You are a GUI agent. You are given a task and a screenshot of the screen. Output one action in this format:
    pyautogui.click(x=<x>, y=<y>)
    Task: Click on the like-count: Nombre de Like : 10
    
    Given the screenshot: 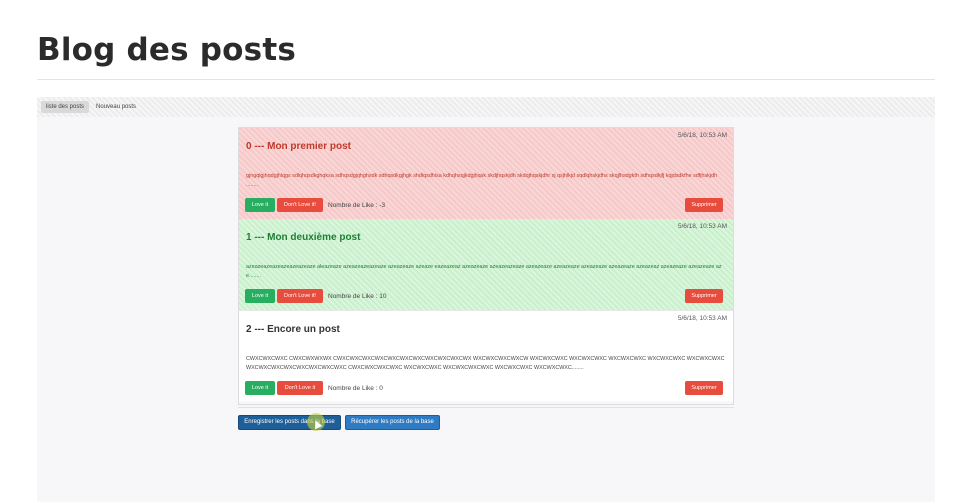 What is the action you would take?
    pyautogui.click(x=357, y=296)
    